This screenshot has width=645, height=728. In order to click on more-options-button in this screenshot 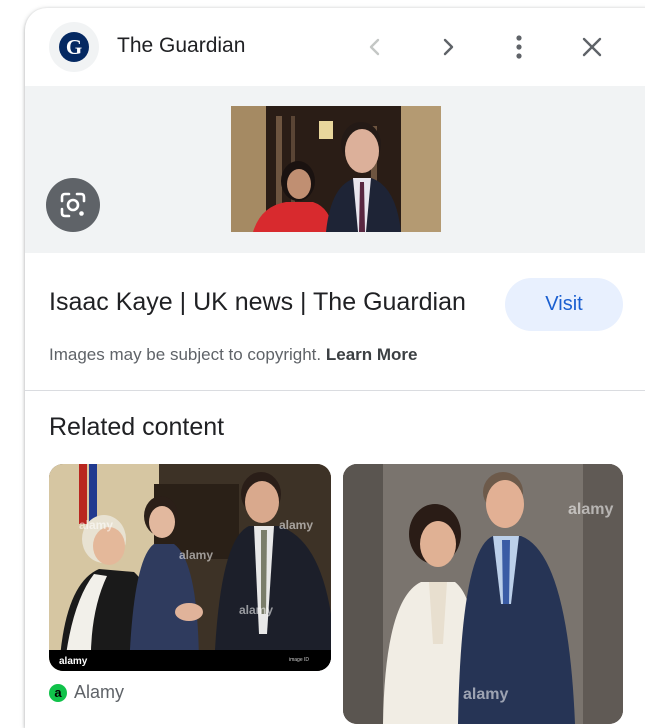, I will do `click(519, 47)`.